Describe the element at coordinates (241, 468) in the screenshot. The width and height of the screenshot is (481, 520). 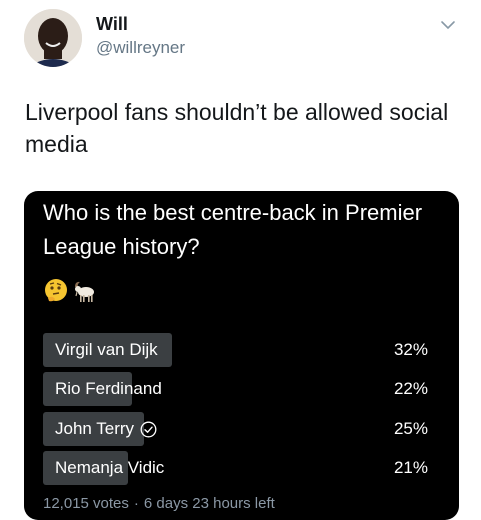
I see `poll-option: Nemanja Vidic 21%` at that location.